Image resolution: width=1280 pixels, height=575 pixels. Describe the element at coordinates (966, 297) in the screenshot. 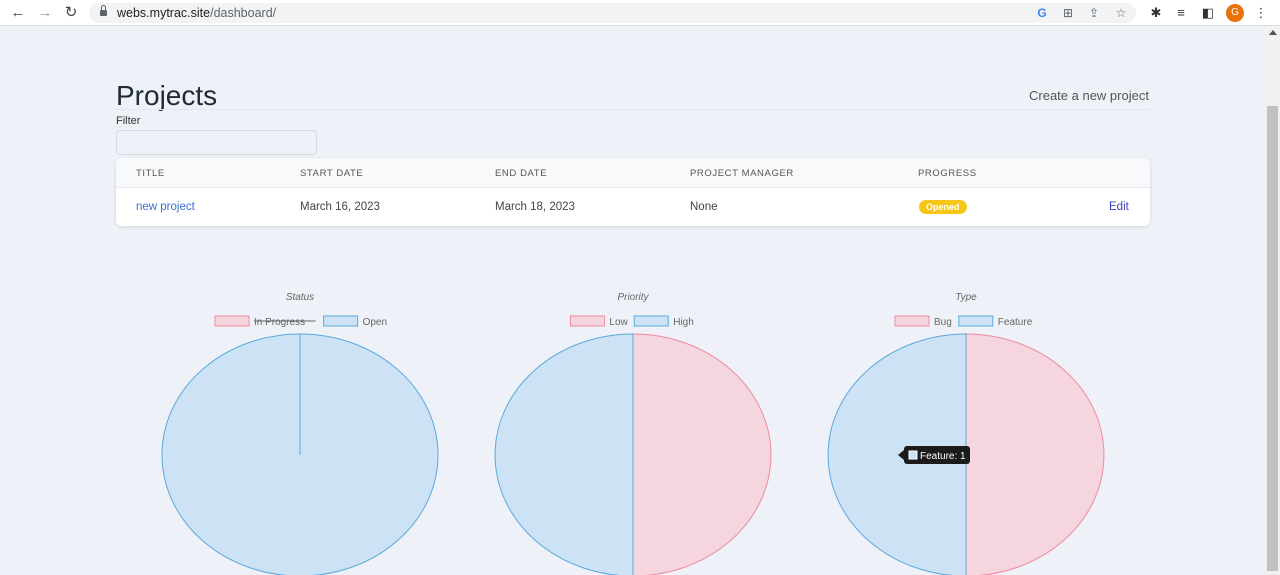

I see `type-chart-title: Type` at that location.